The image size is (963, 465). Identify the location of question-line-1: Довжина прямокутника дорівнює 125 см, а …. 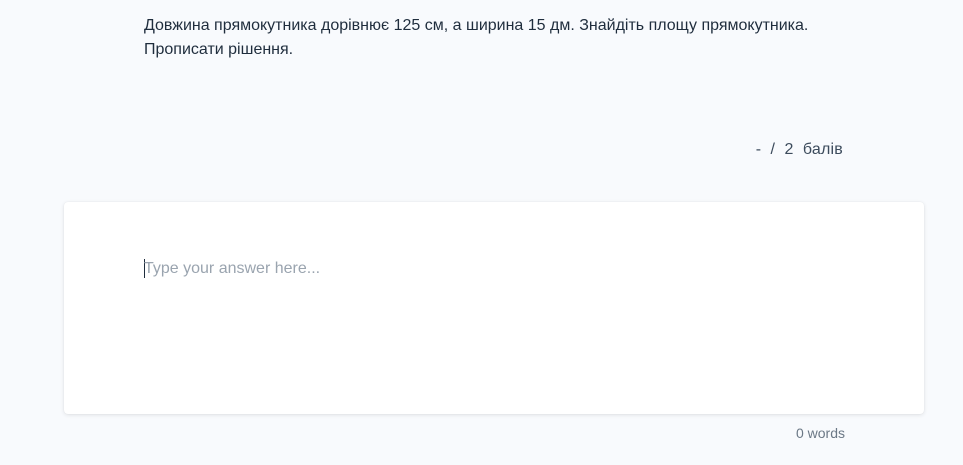
(476, 25).